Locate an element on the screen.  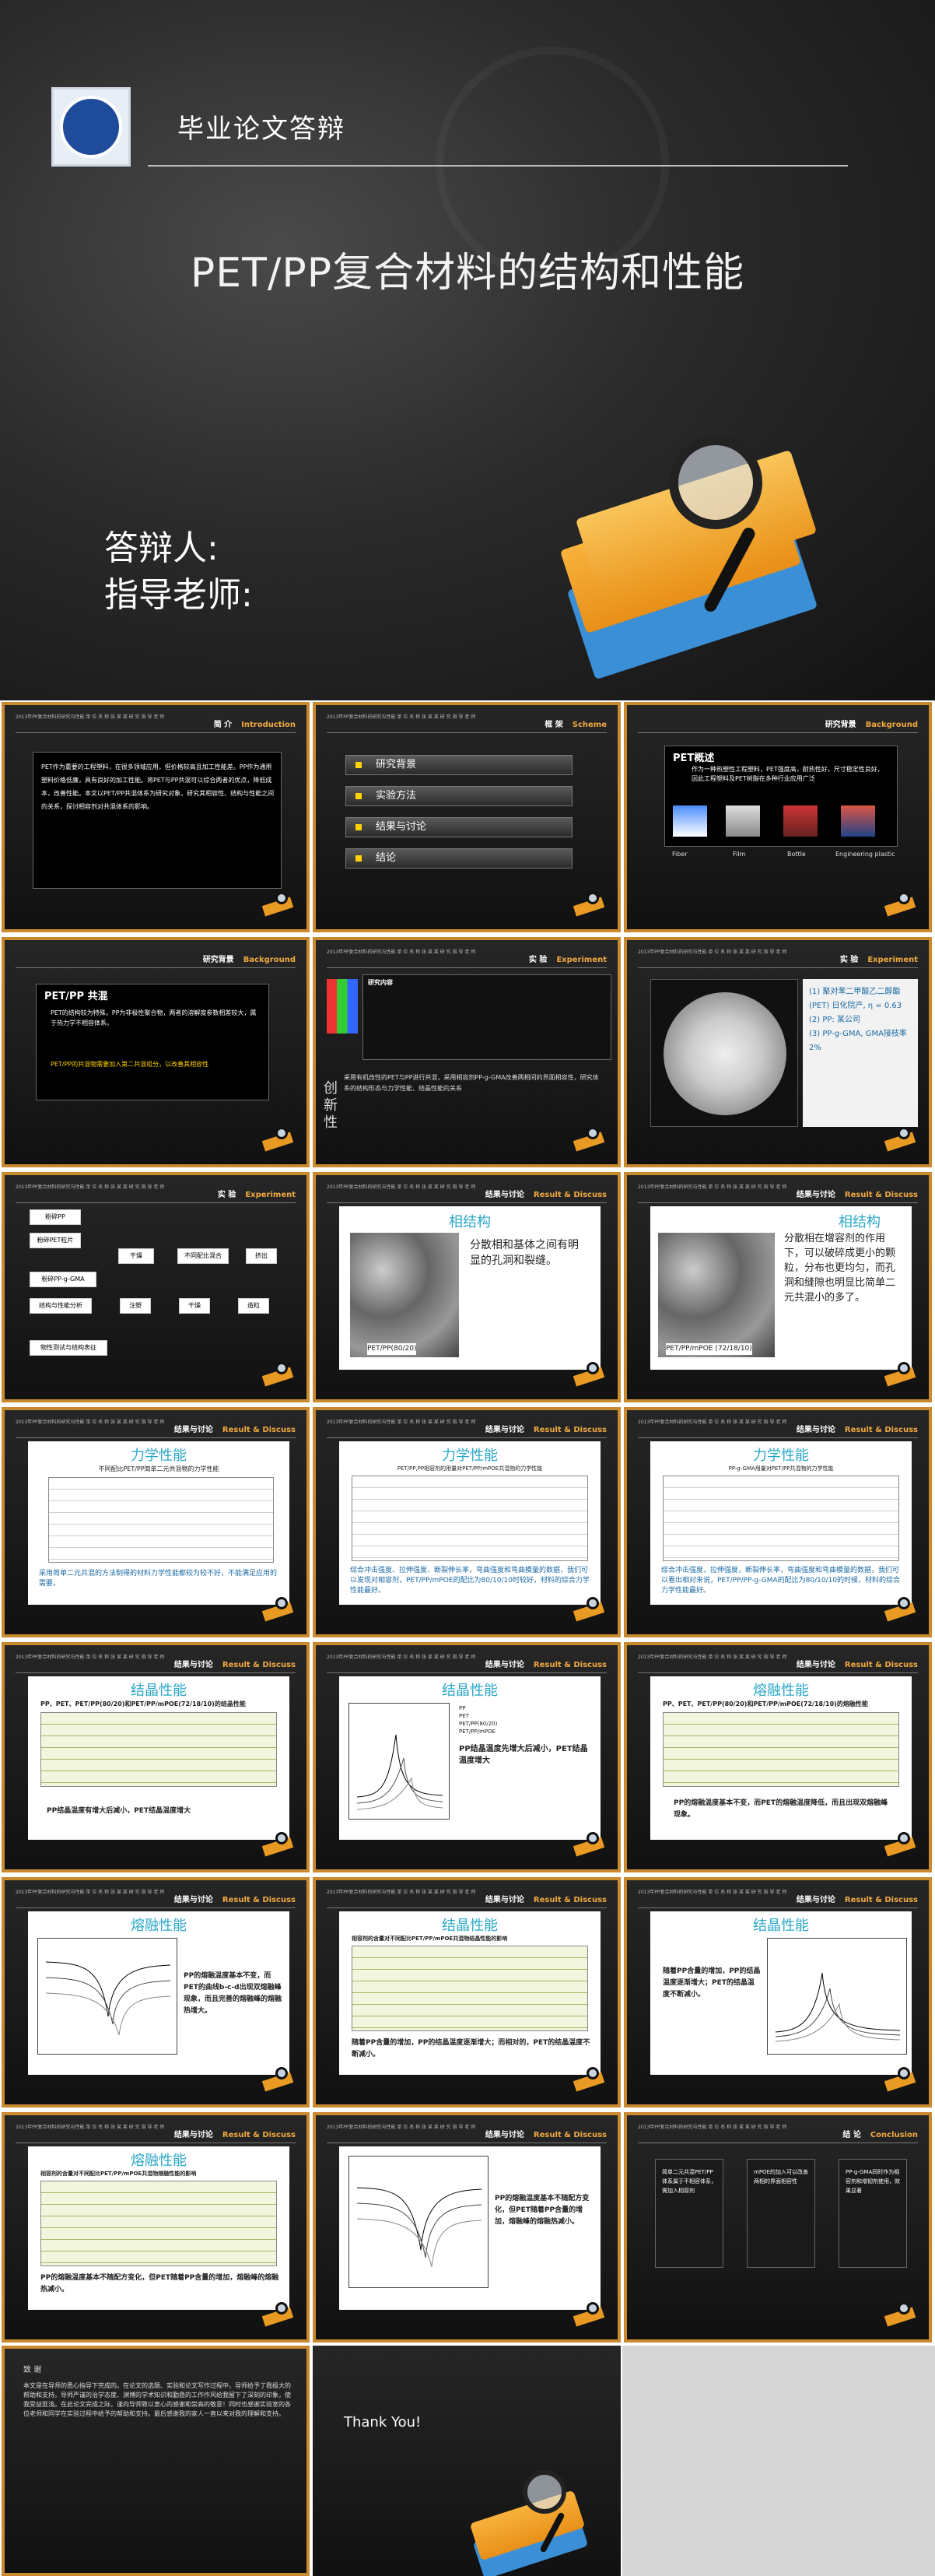
table-caption: 相容剂的含量对不同配比PET/PP/mPOE共混物熔融性能的影响 is located at coordinates (118, 2174).